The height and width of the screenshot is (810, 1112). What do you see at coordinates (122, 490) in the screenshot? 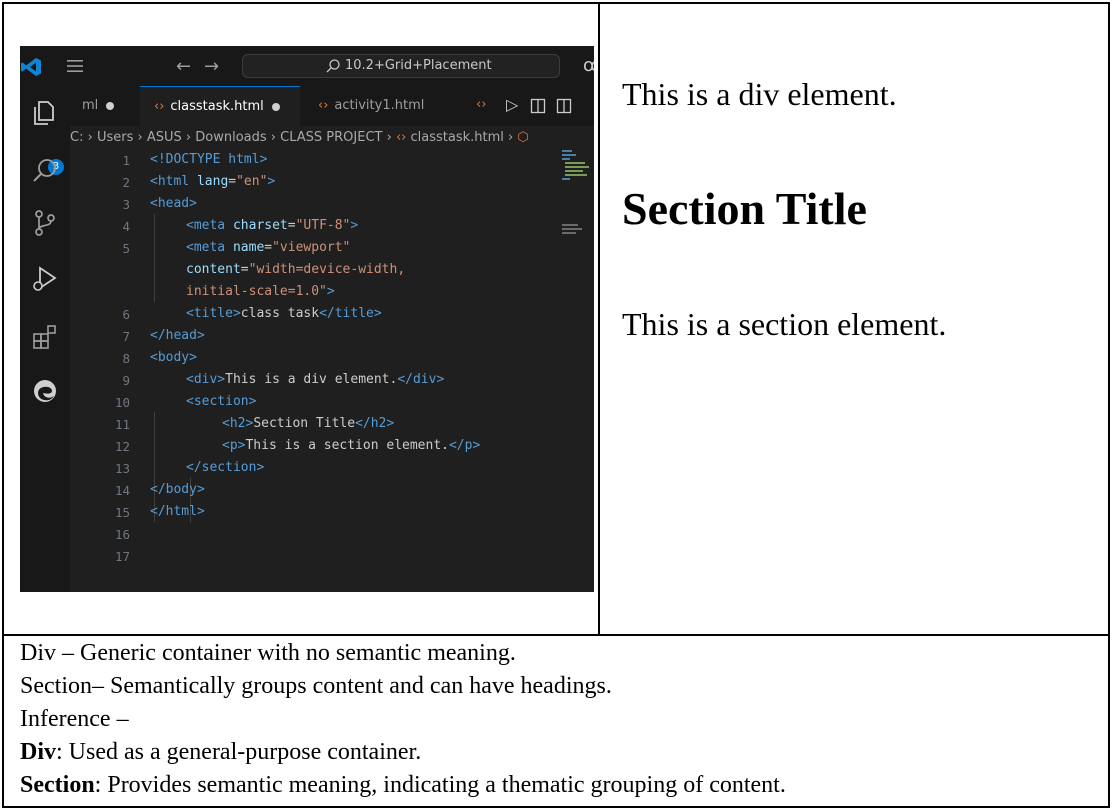
I see `line-number: 14` at bounding box center [122, 490].